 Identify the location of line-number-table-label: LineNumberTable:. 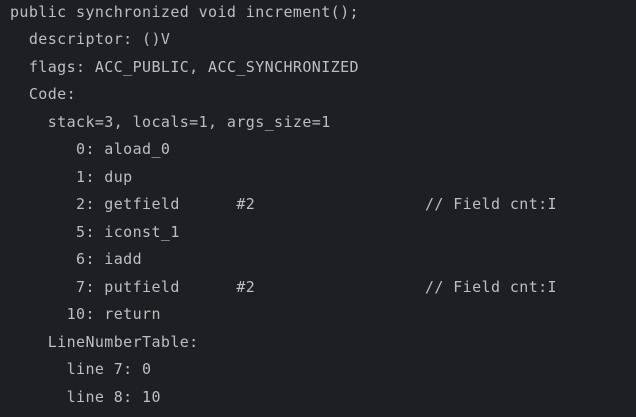
(104, 342).